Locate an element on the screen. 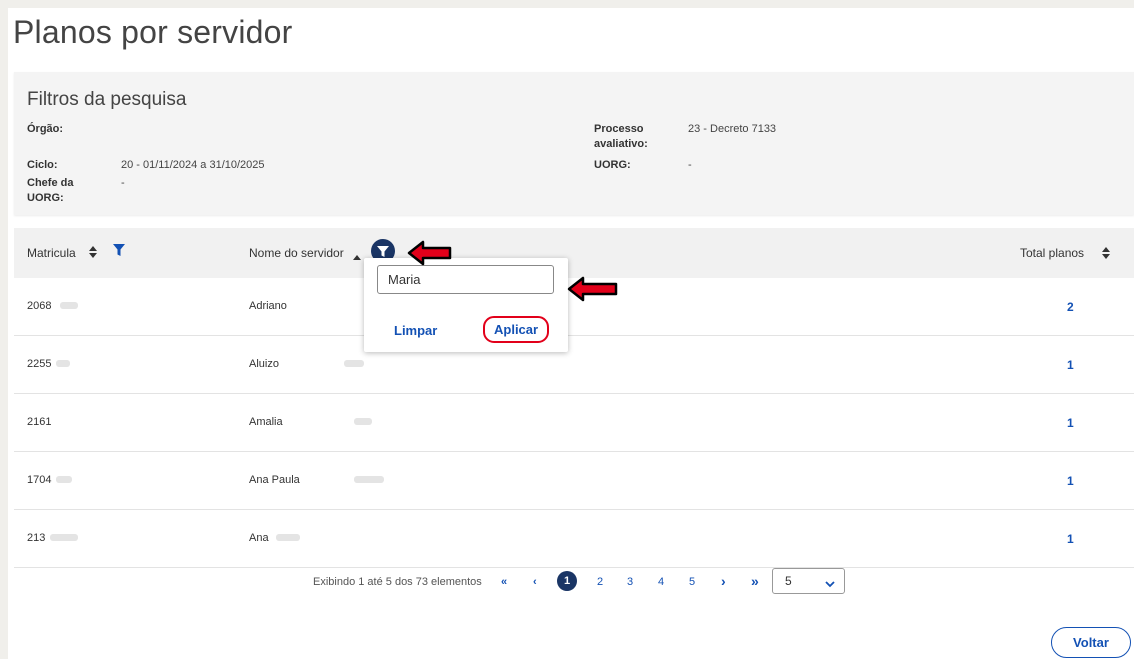 Image resolution: width=1134 pixels, height=659 pixels. back-button: Voltar is located at coordinates (1091, 642).